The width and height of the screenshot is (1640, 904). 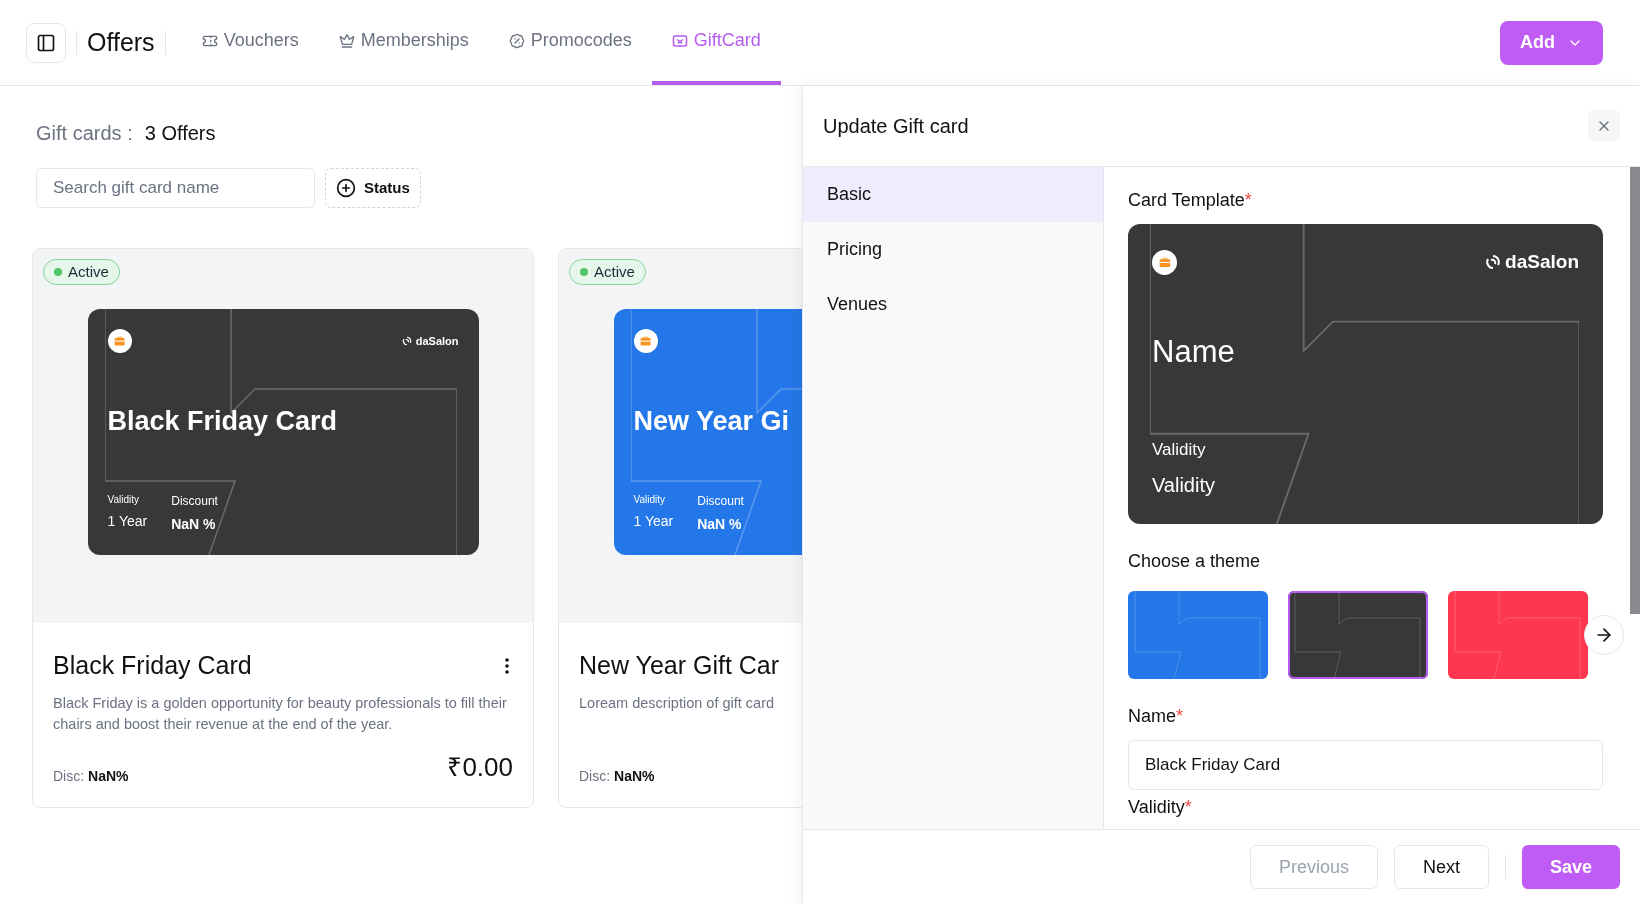 I want to click on name-field: Black Friday Card, so click(x=1365, y=765).